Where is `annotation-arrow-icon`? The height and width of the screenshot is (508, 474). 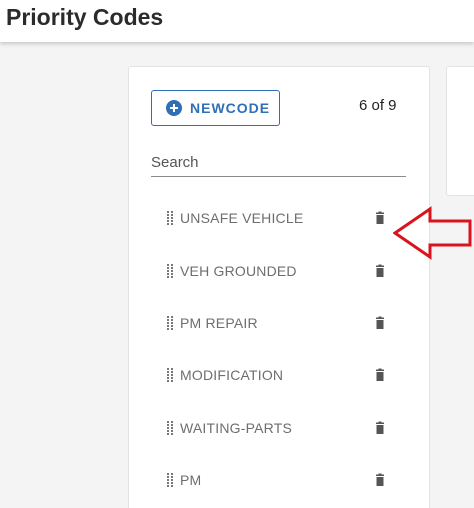
annotation-arrow-icon is located at coordinates (432, 233).